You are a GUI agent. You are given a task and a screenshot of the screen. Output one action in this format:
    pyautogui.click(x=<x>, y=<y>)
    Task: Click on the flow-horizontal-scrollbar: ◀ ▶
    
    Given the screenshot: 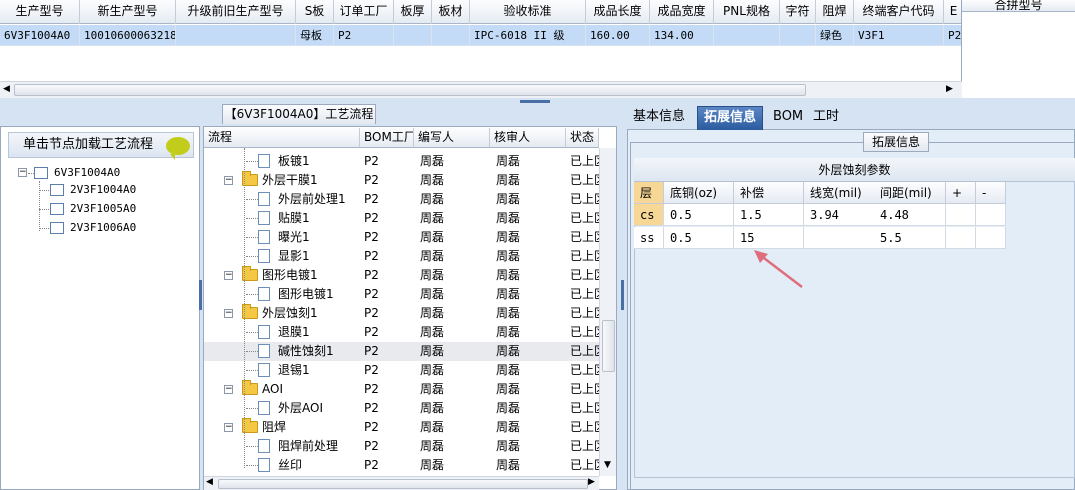 What is the action you would take?
    pyautogui.click(x=401, y=483)
    